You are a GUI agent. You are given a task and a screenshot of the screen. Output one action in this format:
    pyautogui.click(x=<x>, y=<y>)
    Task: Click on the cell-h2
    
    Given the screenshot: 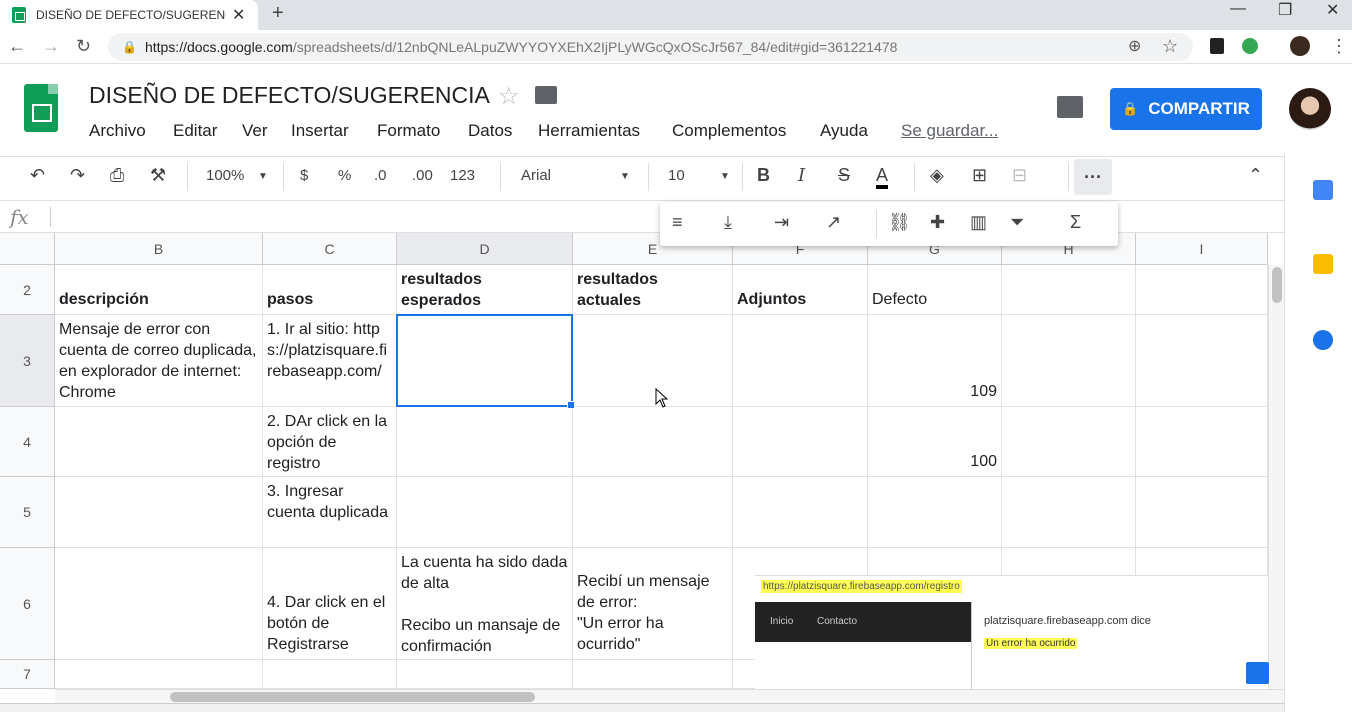 What is the action you would take?
    pyautogui.click(x=1069, y=290)
    